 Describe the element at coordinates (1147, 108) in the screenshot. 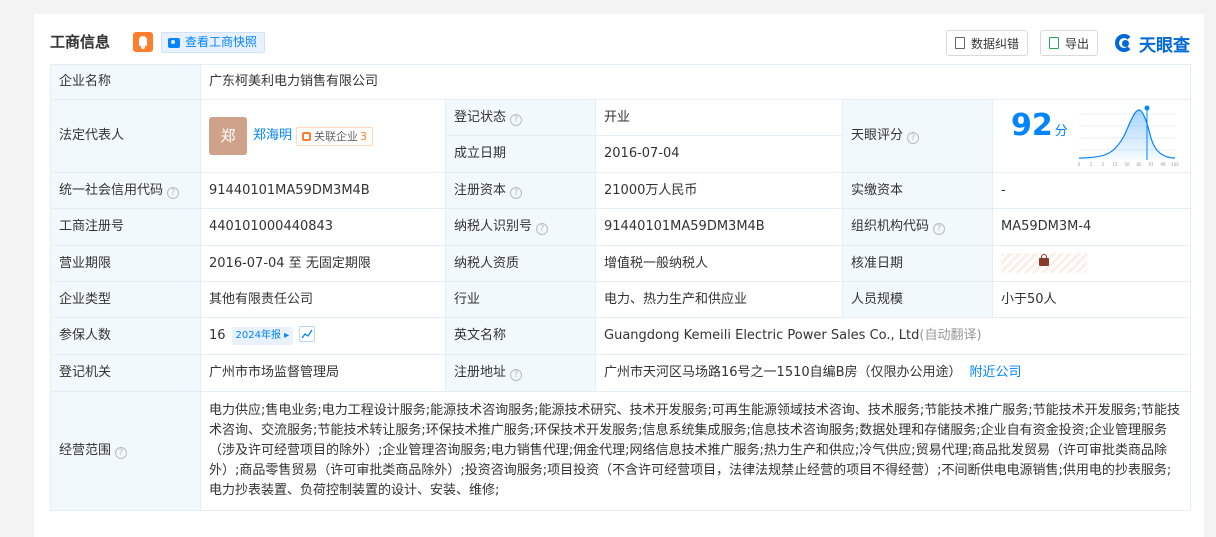

I see `score-marker-dot` at that location.